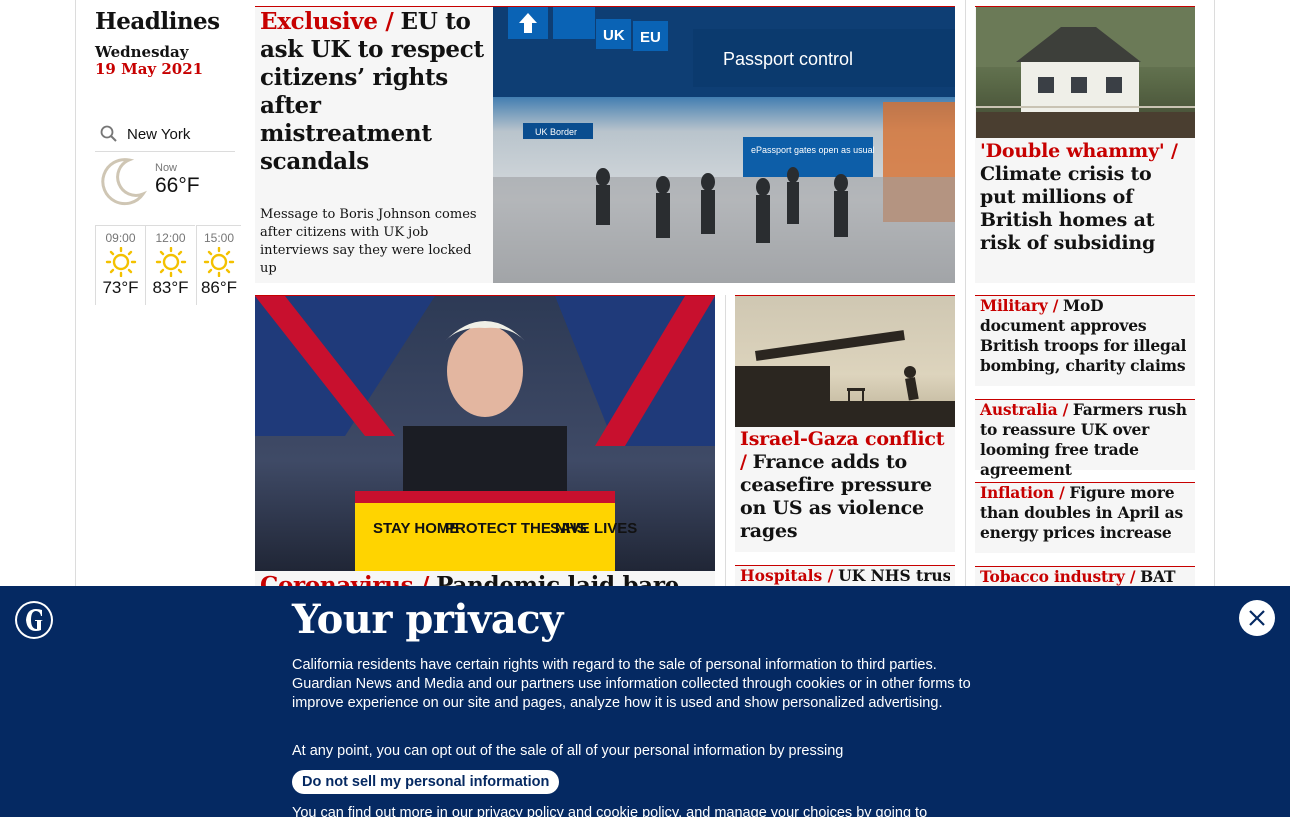  What do you see at coordinates (177, 185) in the screenshot?
I see `weather-now-temp: 66°F` at bounding box center [177, 185].